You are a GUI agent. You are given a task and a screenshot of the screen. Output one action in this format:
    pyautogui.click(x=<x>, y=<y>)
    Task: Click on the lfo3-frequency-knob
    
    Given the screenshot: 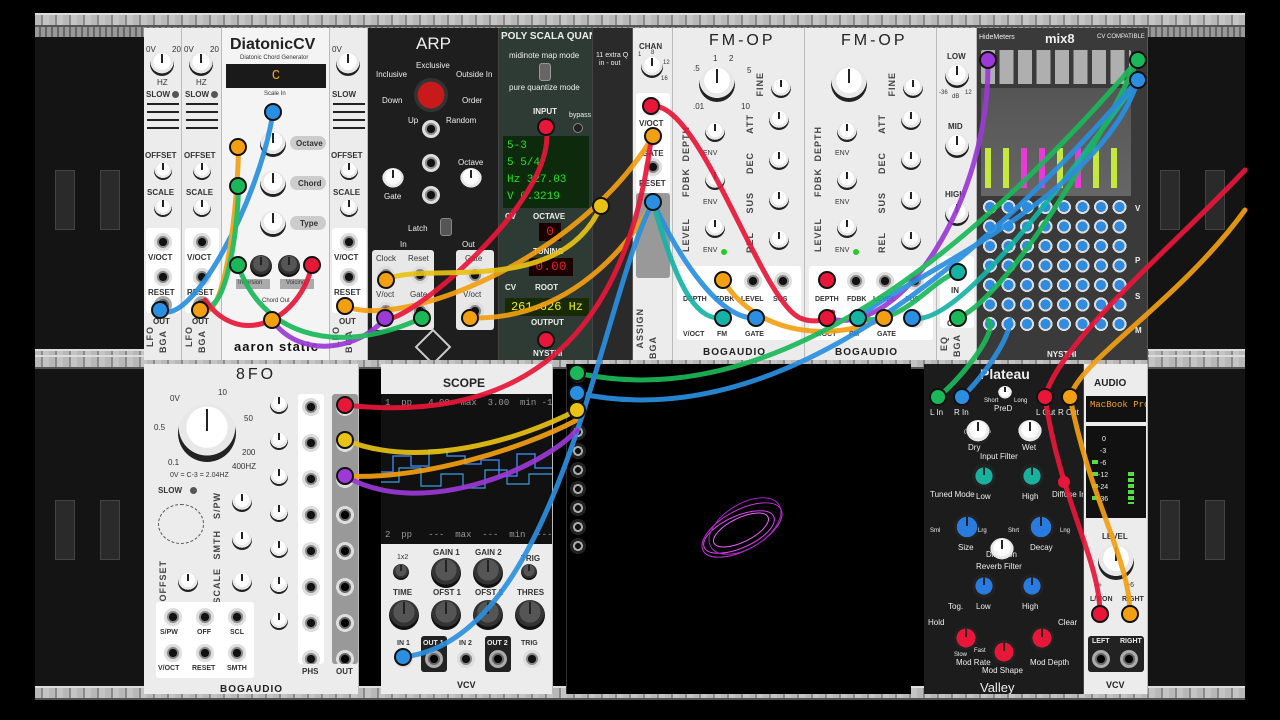 What is the action you would take?
    pyautogui.click(x=348, y=64)
    